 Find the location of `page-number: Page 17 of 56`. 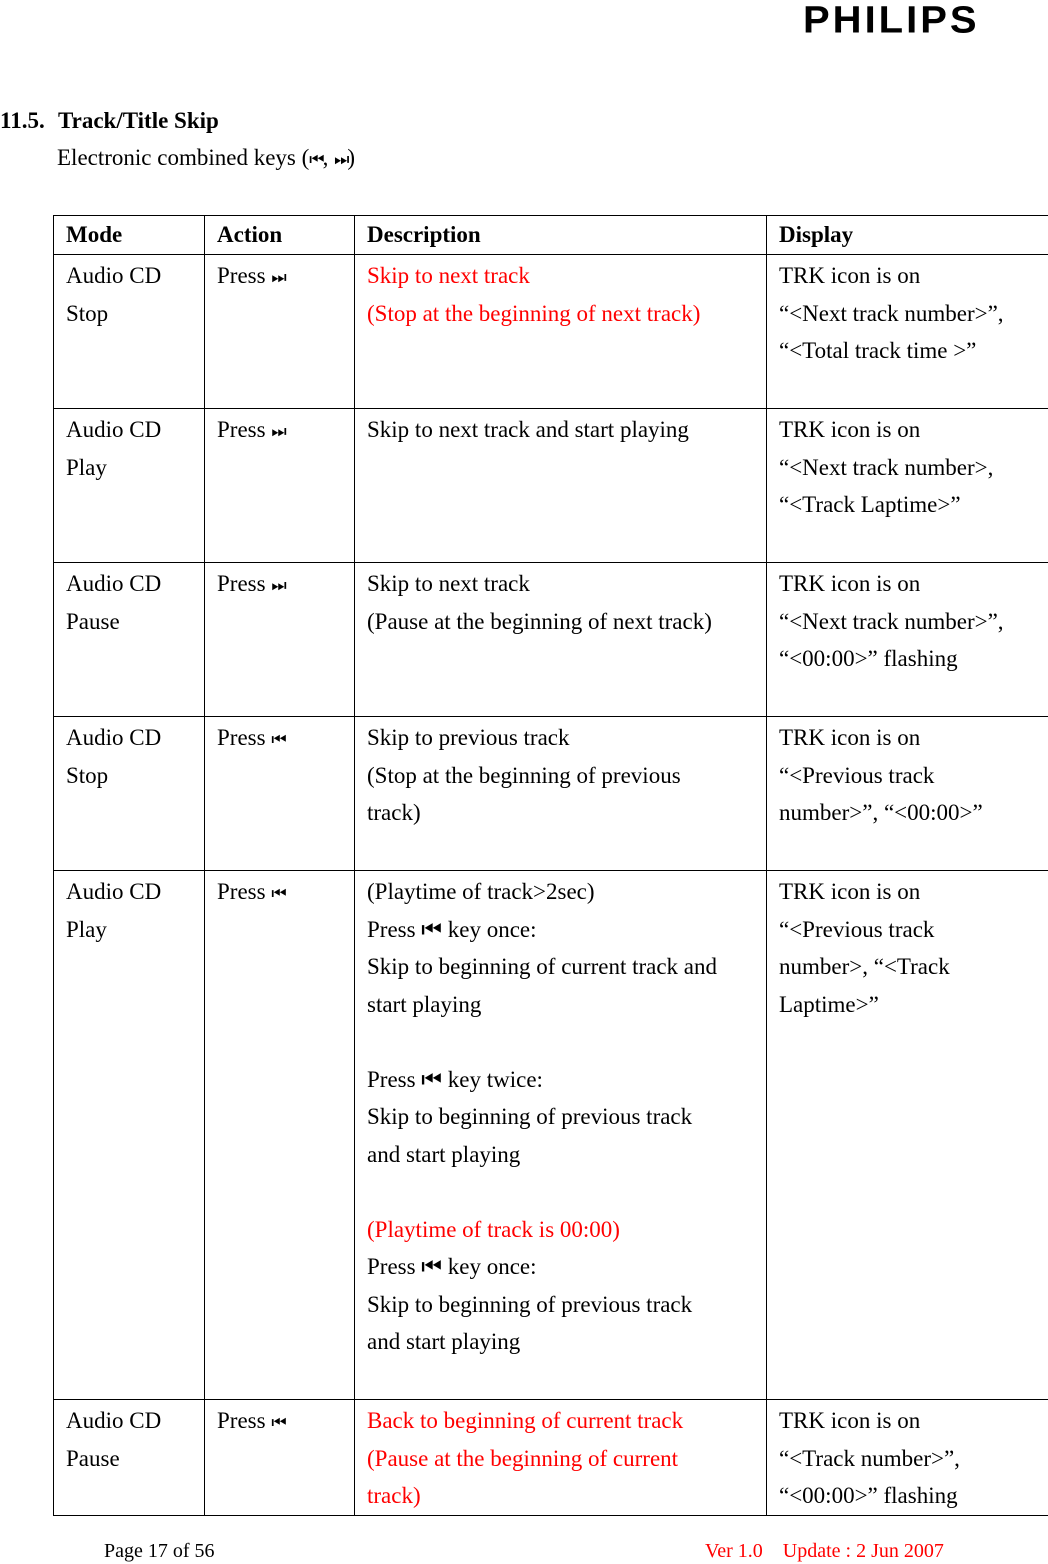

page-number: Page 17 of 56 is located at coordinates (159, 1551).